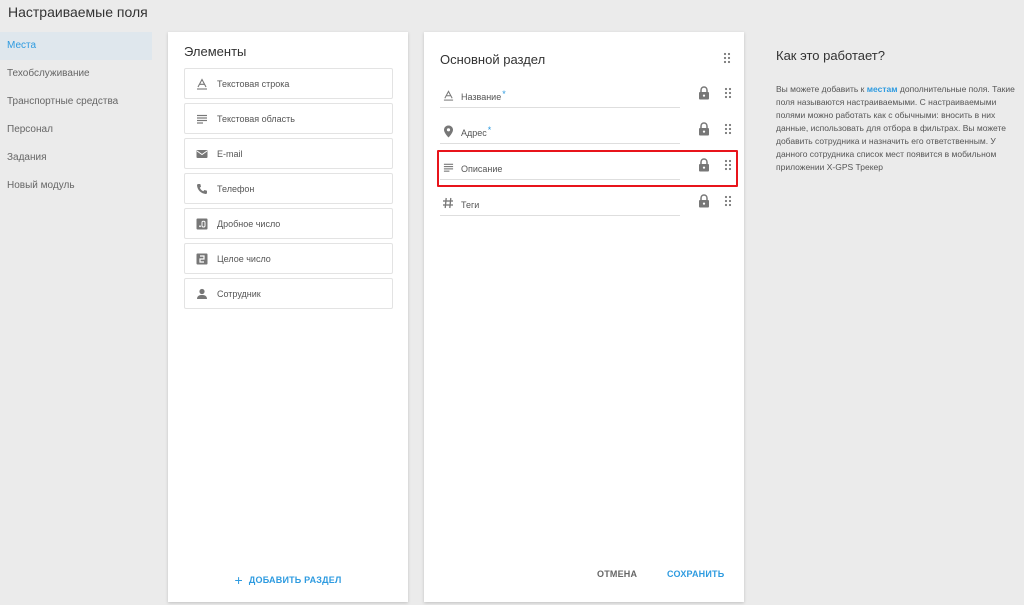 The image size is (1024, 605). I want to click on field-address: Адрес*, so click(560, 130).